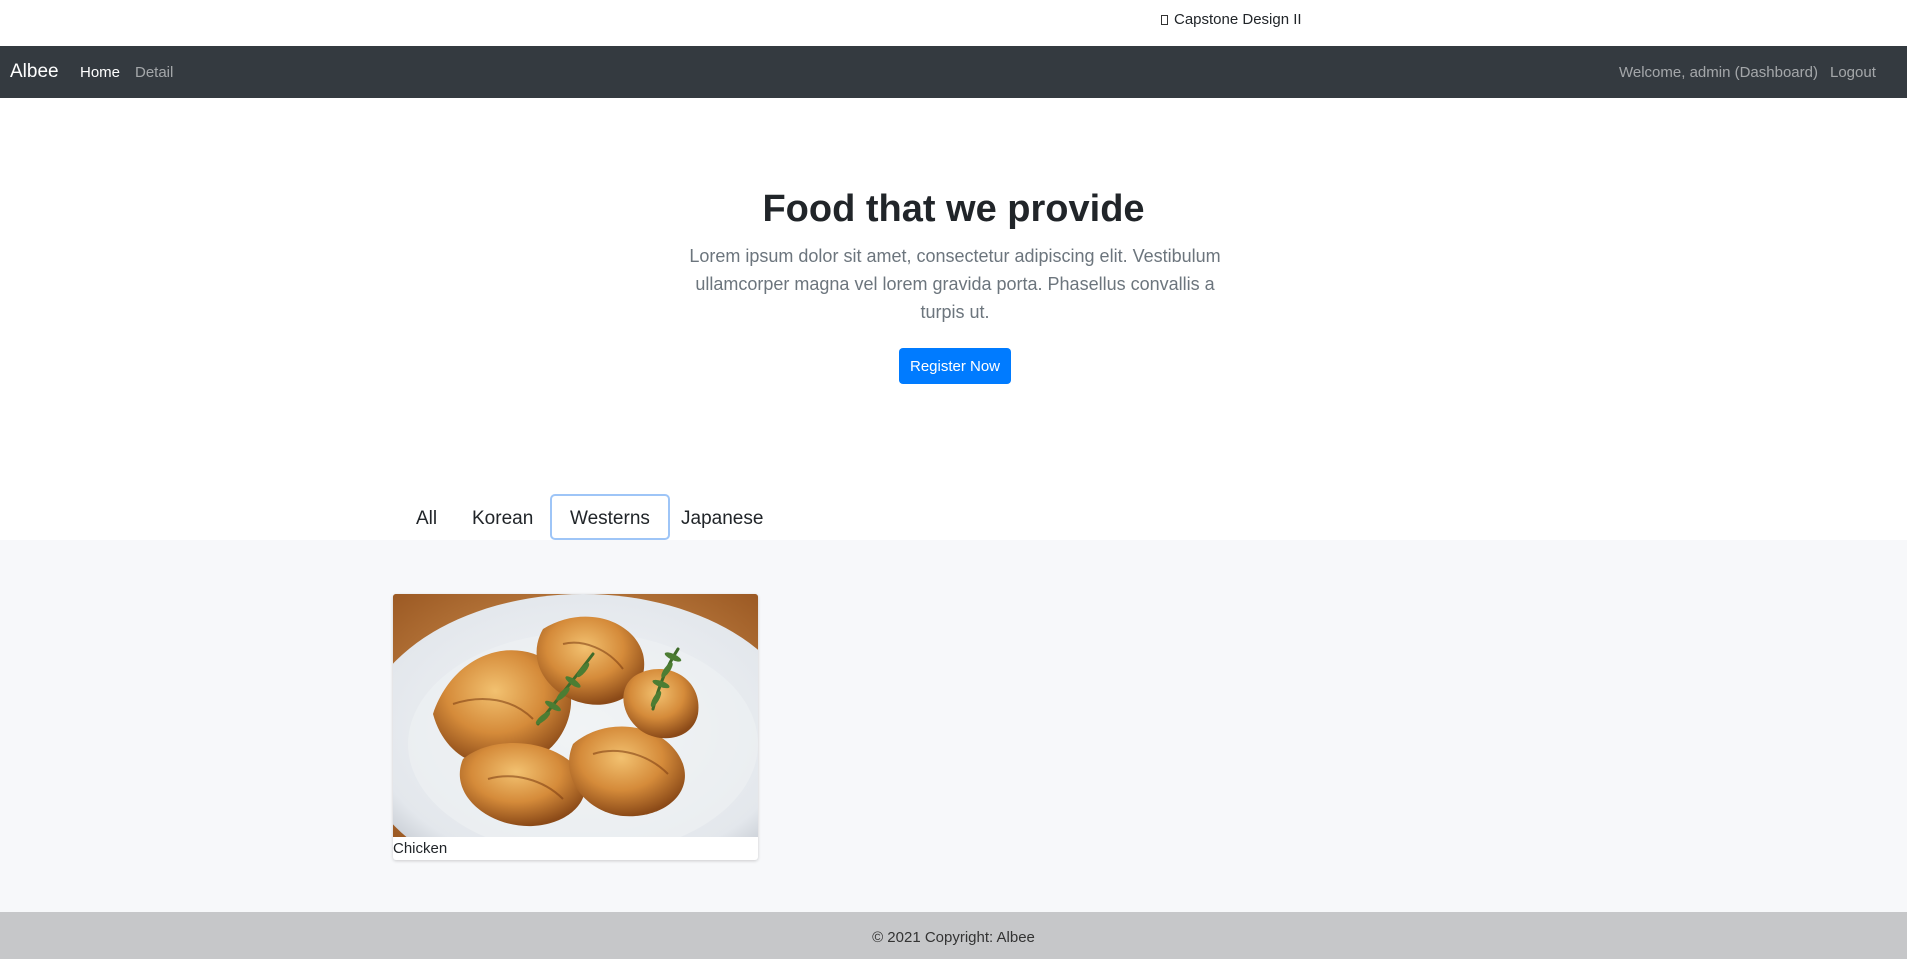  What do you see at coordinates (34, 72) in the screenshot?
I see `brand-logo: Albee` at bounding box center [34, 72].